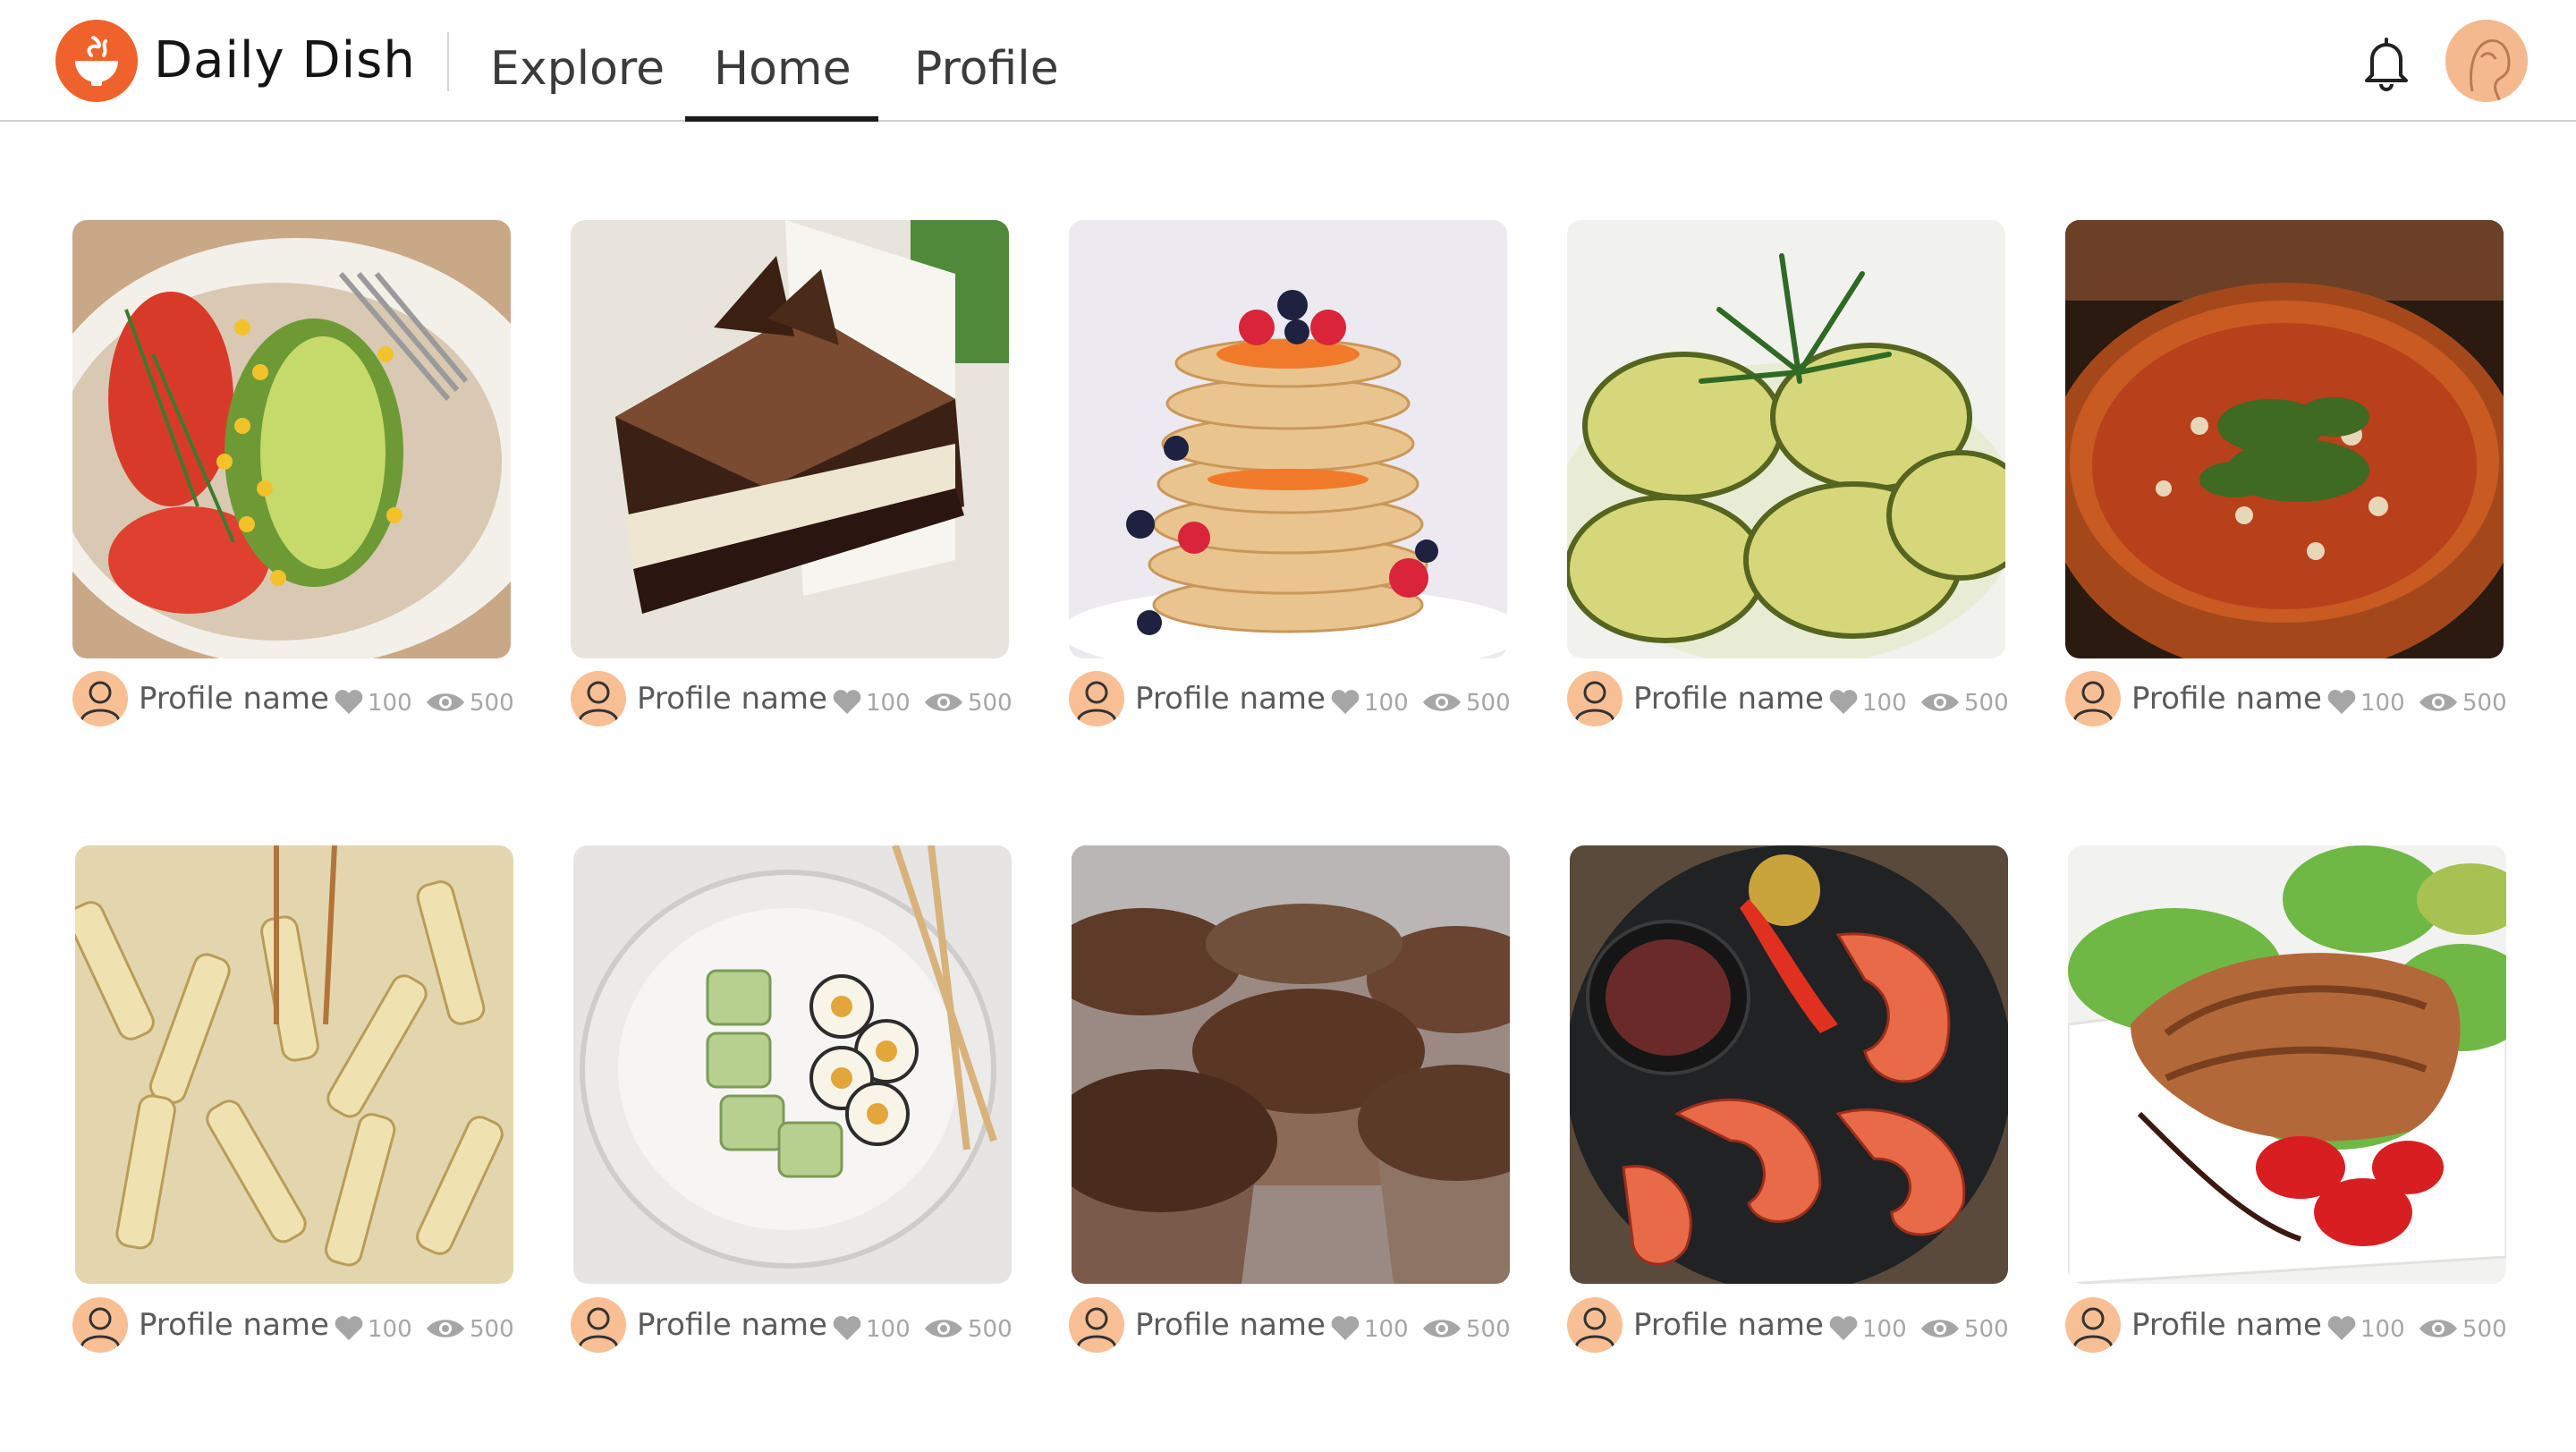  I want to click on top-bar: Daily Dish Explore Home Profile, so click(1288, 61).